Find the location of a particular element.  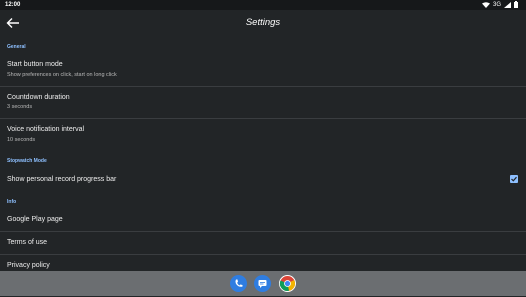

phone-icon is located at coordinates (238, 283).